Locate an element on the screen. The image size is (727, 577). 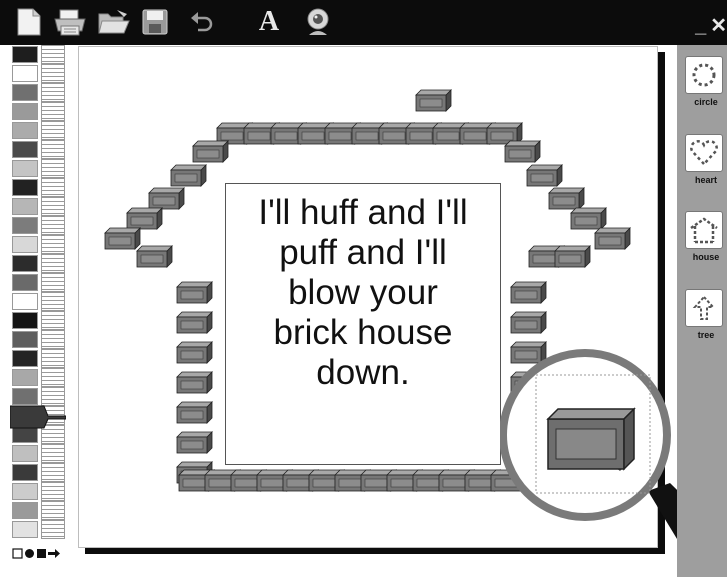
shape-tools is located at coordinates (36, 553).